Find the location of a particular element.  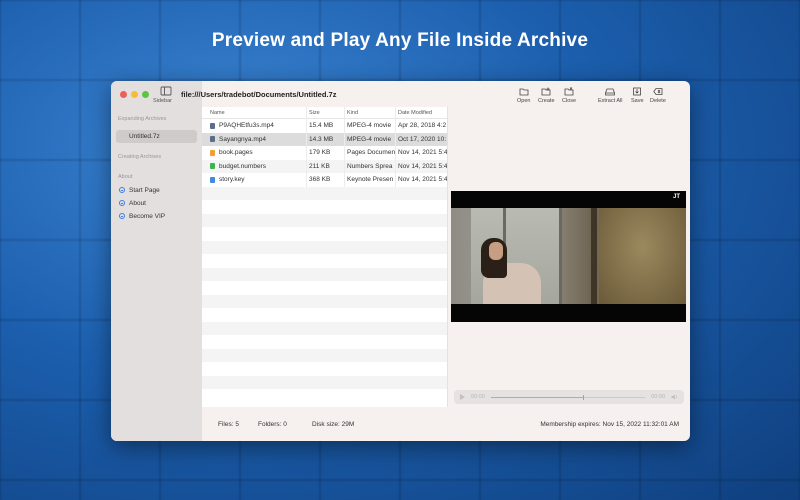

file-size: 368 KB is located at coordinates (325, 180).